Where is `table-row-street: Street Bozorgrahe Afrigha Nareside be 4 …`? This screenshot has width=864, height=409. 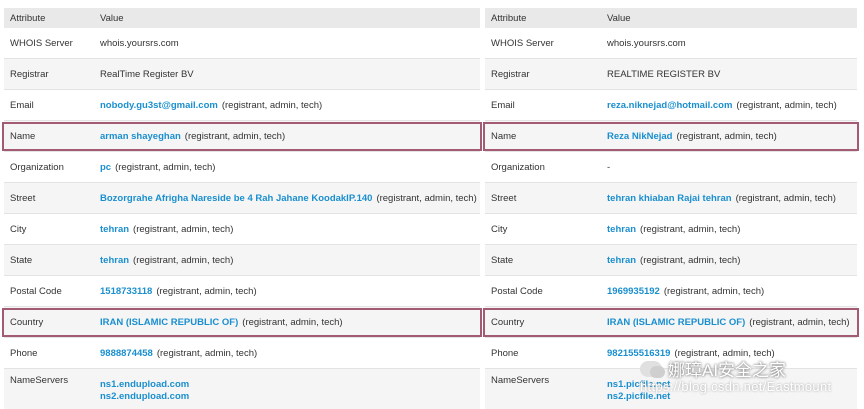
table-row-street: Street Bozorgrahe Afrigha Nareside be 4 … is located at coordinates (242, 198).